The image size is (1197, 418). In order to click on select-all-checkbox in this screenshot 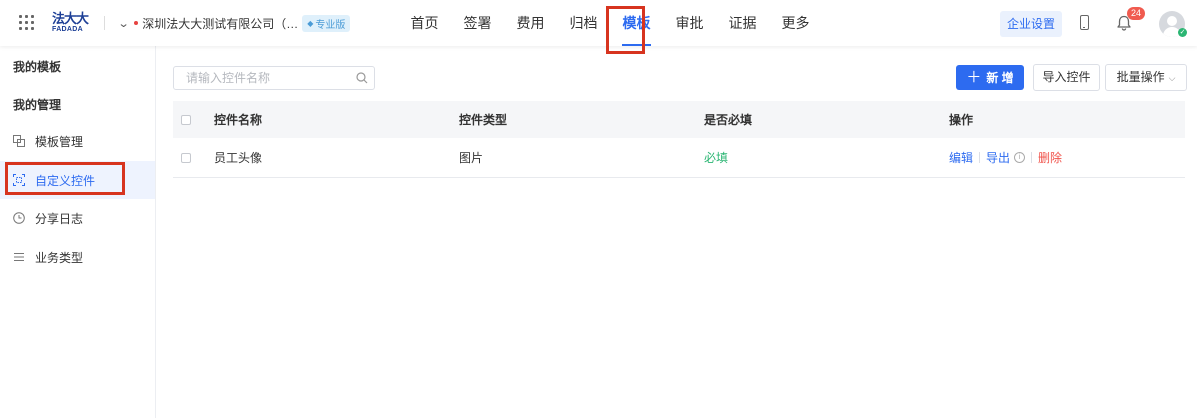, I will do `click(186, 120)`.